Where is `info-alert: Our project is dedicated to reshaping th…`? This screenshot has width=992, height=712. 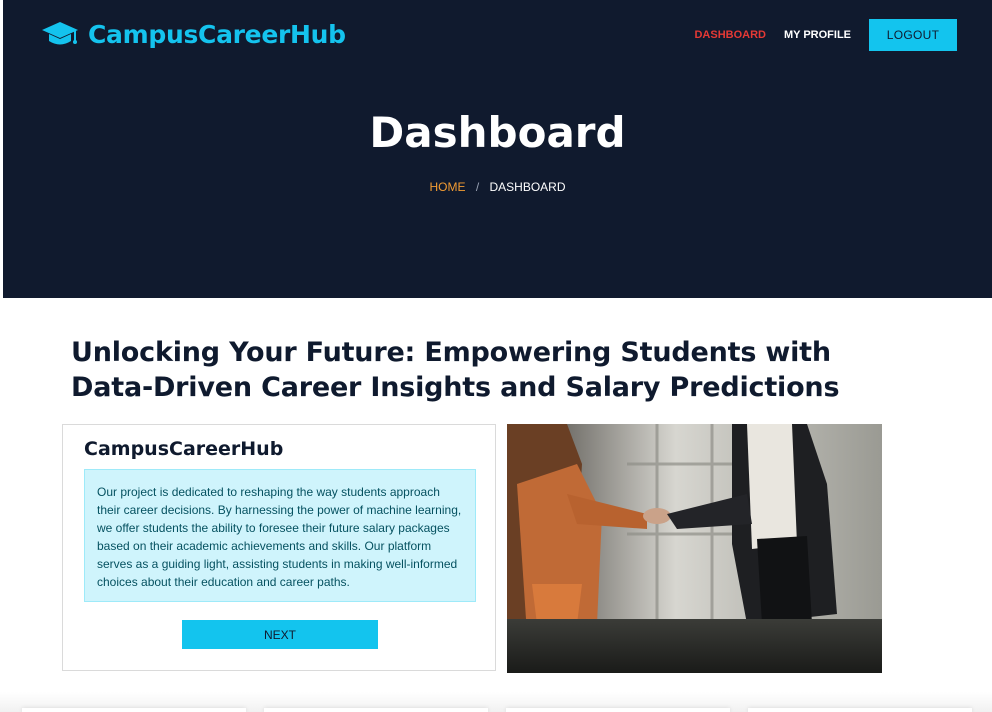 info-alert: Our project is dedicated to reshaping th… is located at coordinates (280, 535).